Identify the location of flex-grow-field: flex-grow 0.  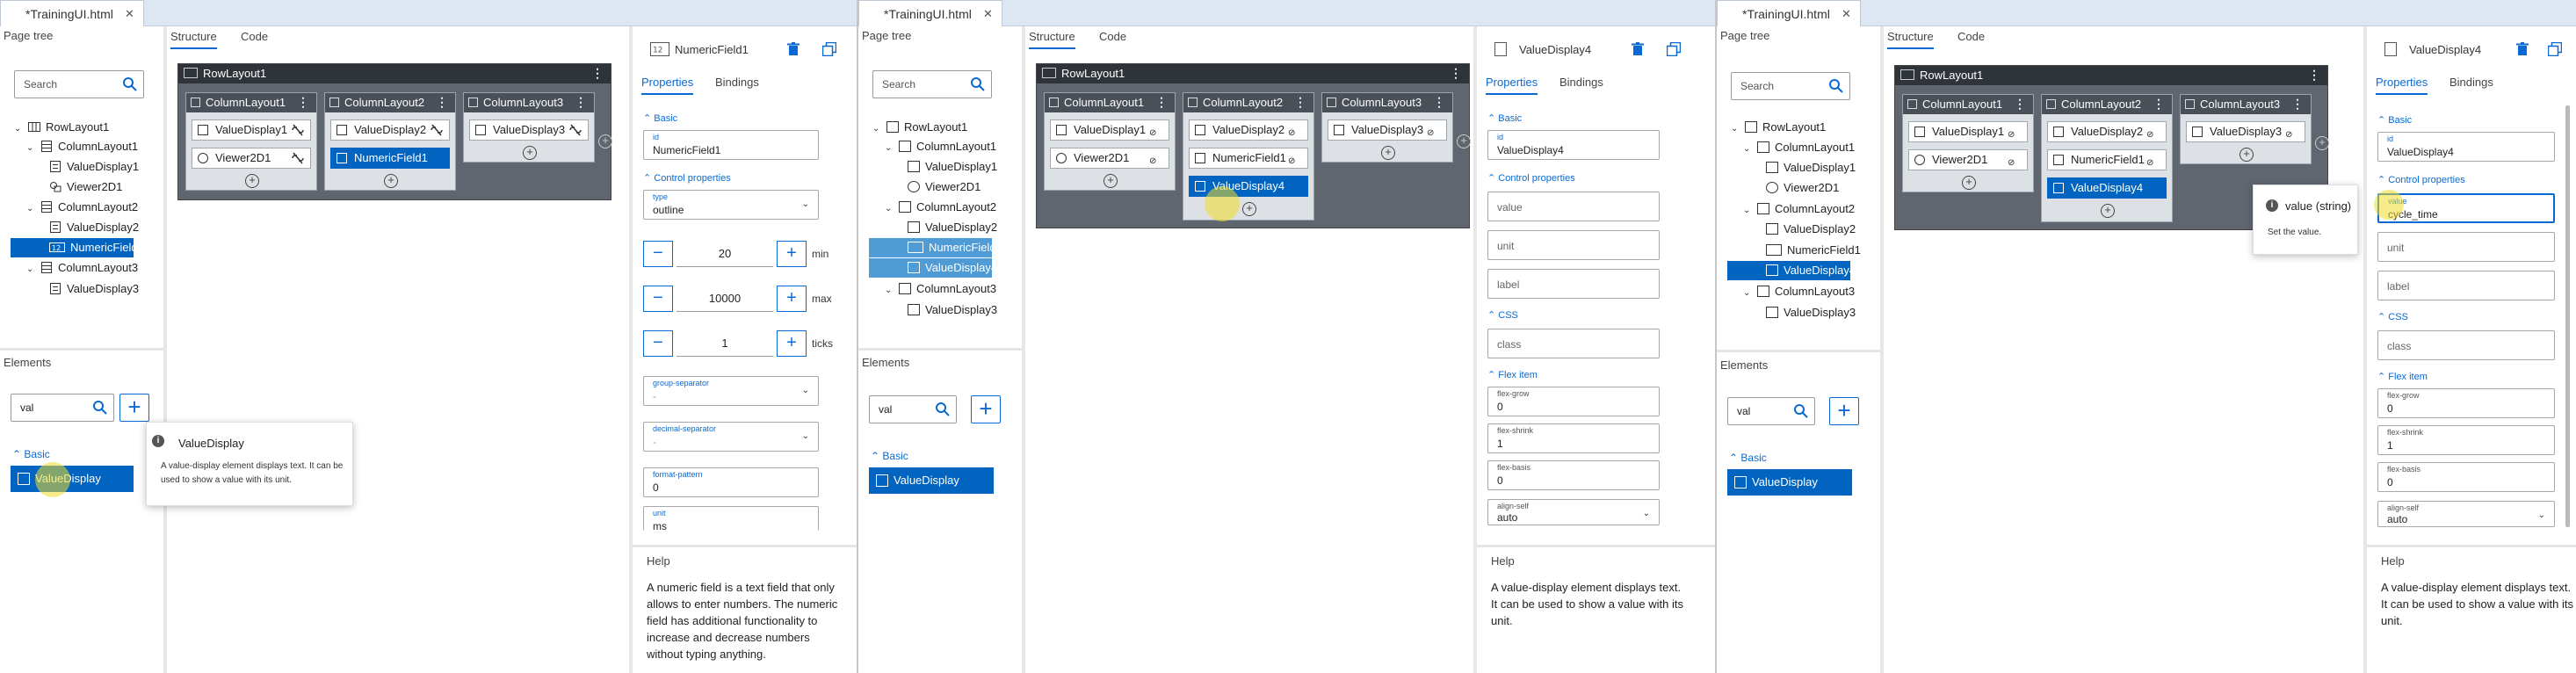
(1573, 401).